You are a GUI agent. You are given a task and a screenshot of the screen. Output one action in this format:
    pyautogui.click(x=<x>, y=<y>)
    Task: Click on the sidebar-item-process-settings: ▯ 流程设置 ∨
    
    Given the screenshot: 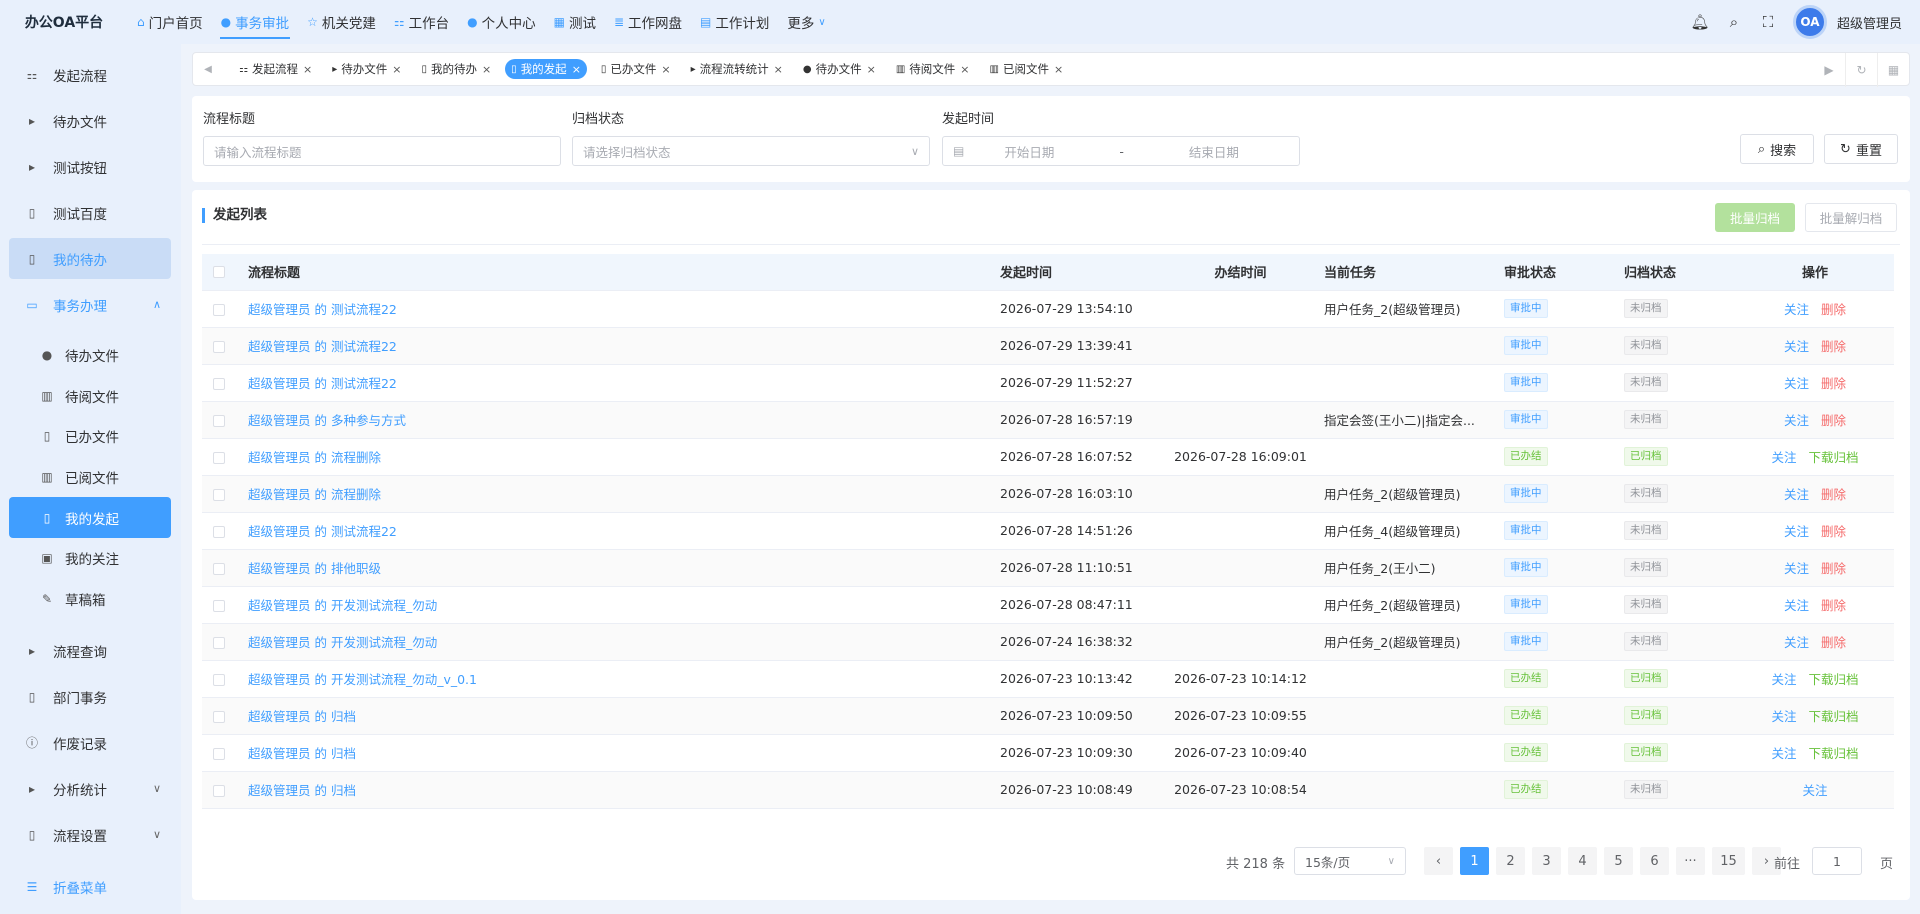 What is the action you would take?
    pyautogui.click(x=90, y=834)
    